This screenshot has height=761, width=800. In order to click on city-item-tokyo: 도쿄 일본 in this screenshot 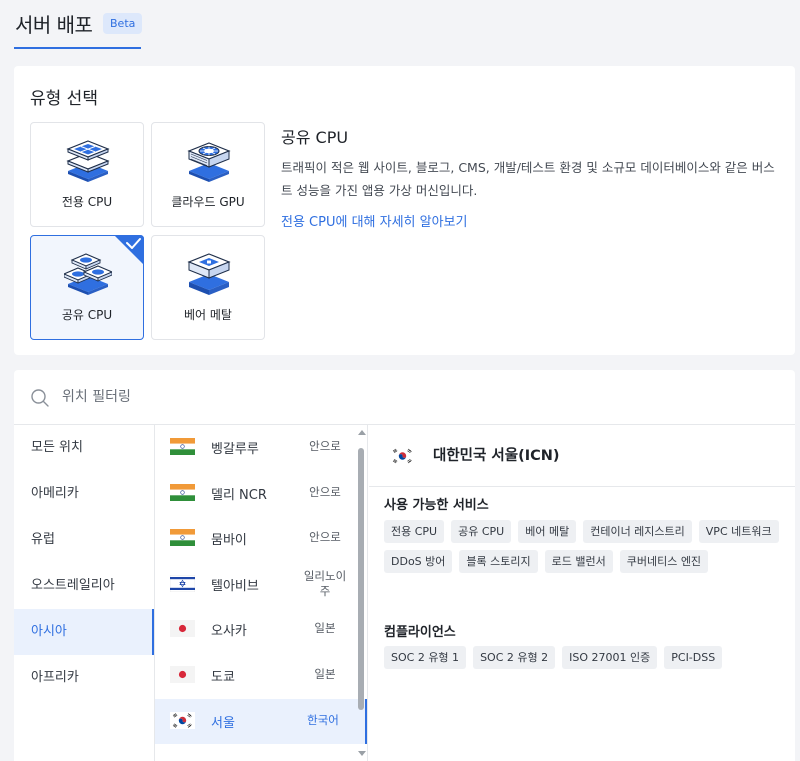, I will do `click(261, 676)`.